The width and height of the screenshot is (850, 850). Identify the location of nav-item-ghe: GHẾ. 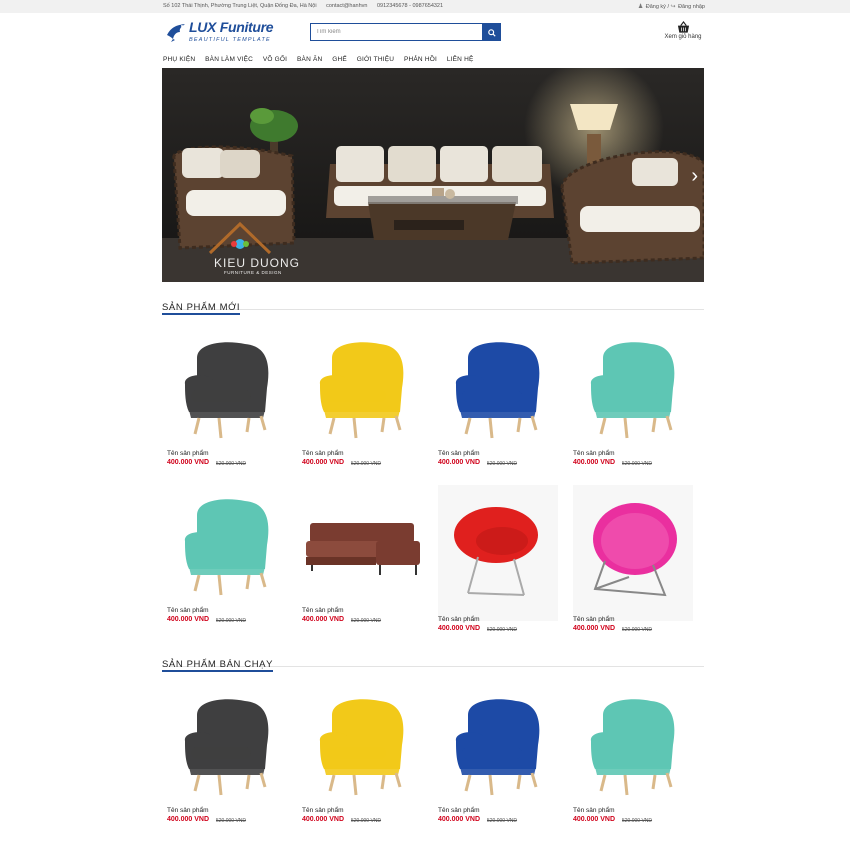
(339, 58).